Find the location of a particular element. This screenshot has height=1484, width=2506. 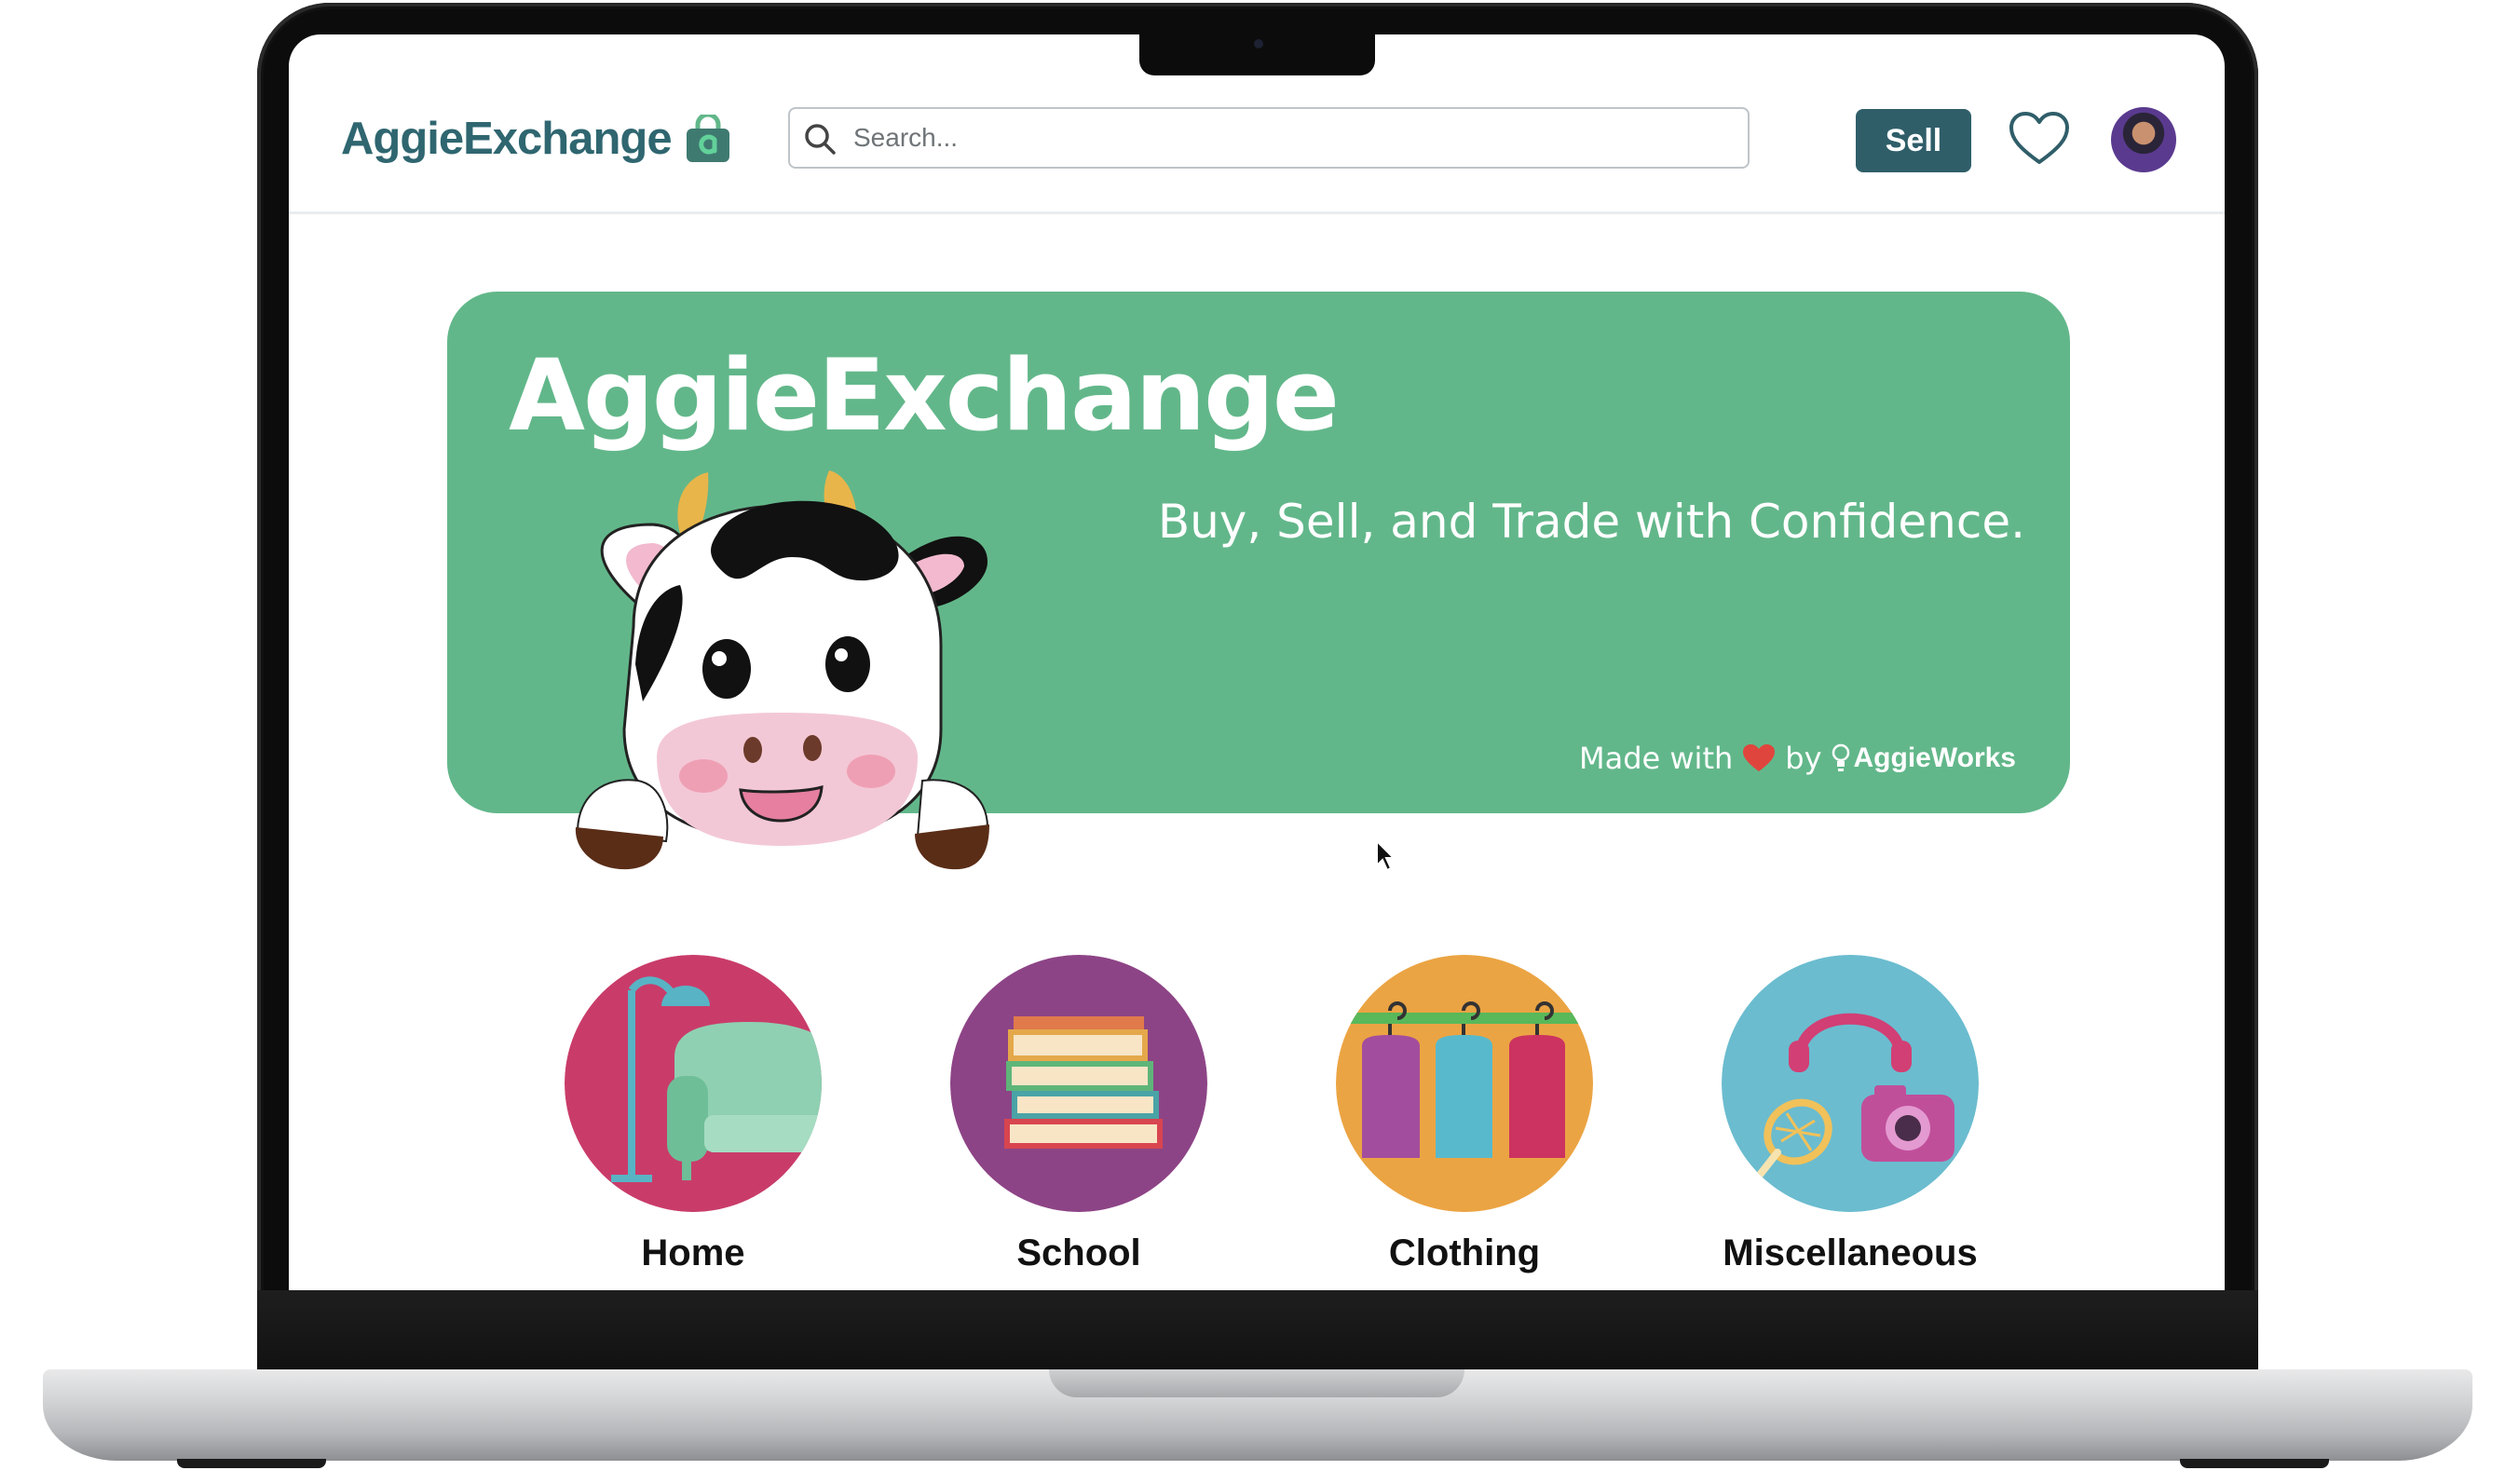

category-miscellaneous-image is located at coordinates (1850, 1083).